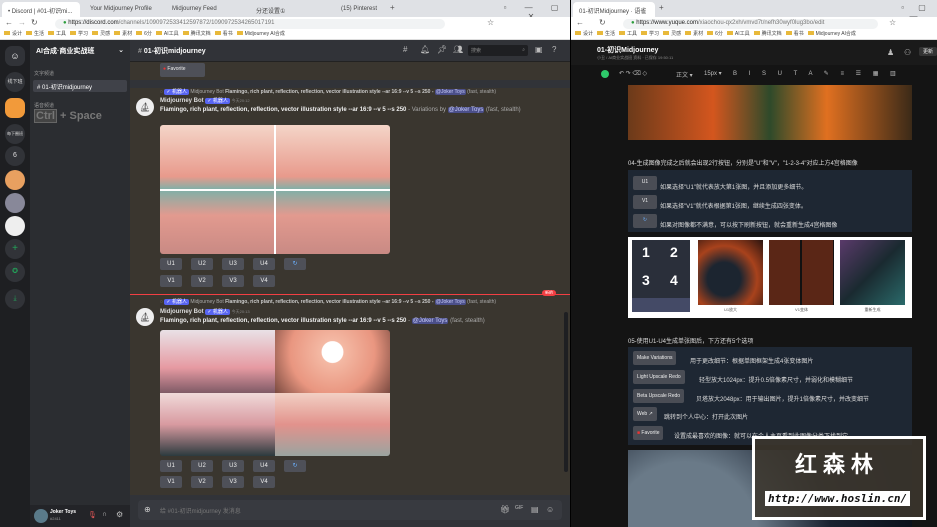 The image size is (937, 527). I want to click on update-button: 更新, so click(928, 51).